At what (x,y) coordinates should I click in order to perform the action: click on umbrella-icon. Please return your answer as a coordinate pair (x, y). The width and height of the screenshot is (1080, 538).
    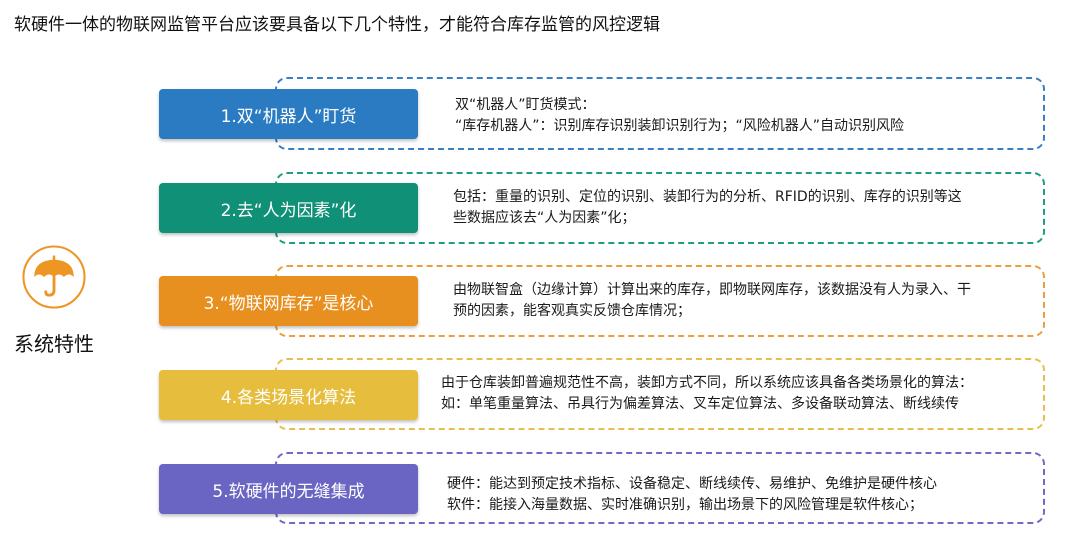
    Looking at the image, I should click on (54, 277).